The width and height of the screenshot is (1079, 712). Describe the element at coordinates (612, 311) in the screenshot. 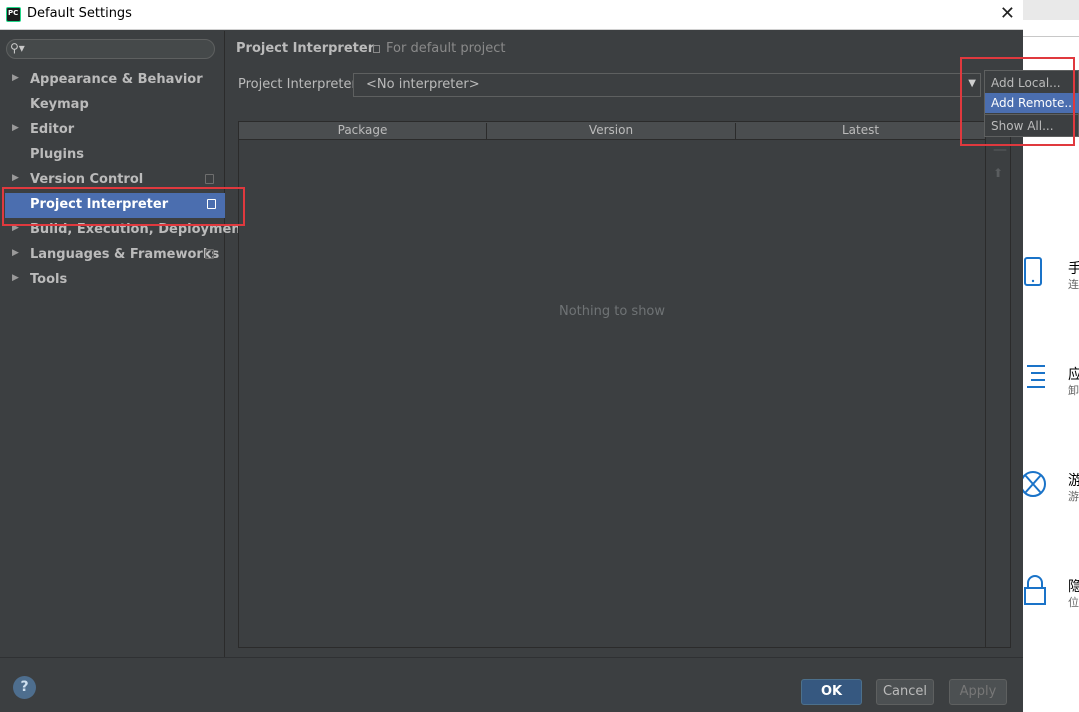

I see `empty-state-text: Nothing to show` at that location.